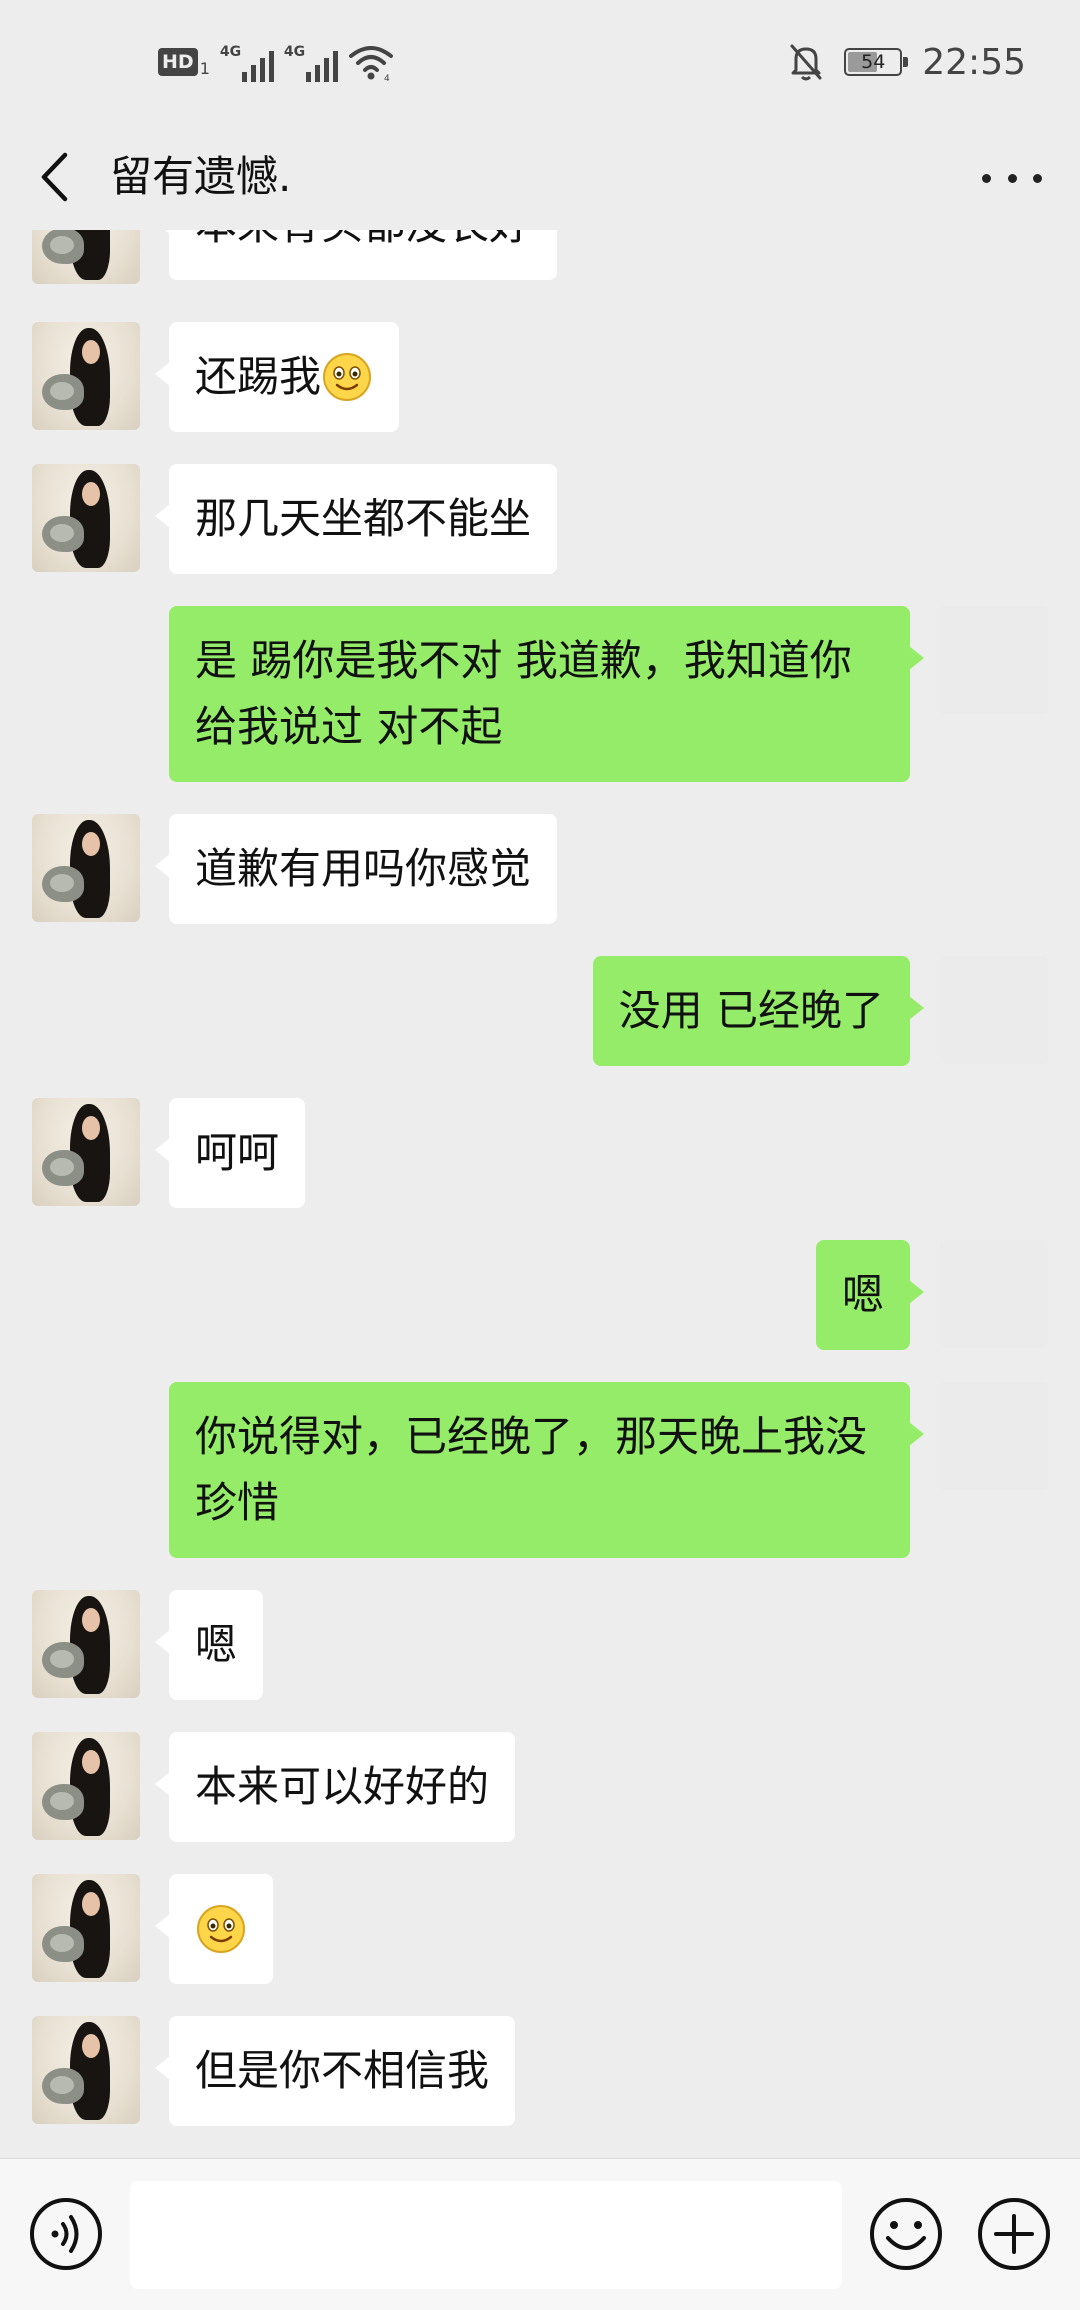  What do you see at coordinates (66, 2234) in the screenshot?
I see `voice-icon` at bounding box center [66, 2234].